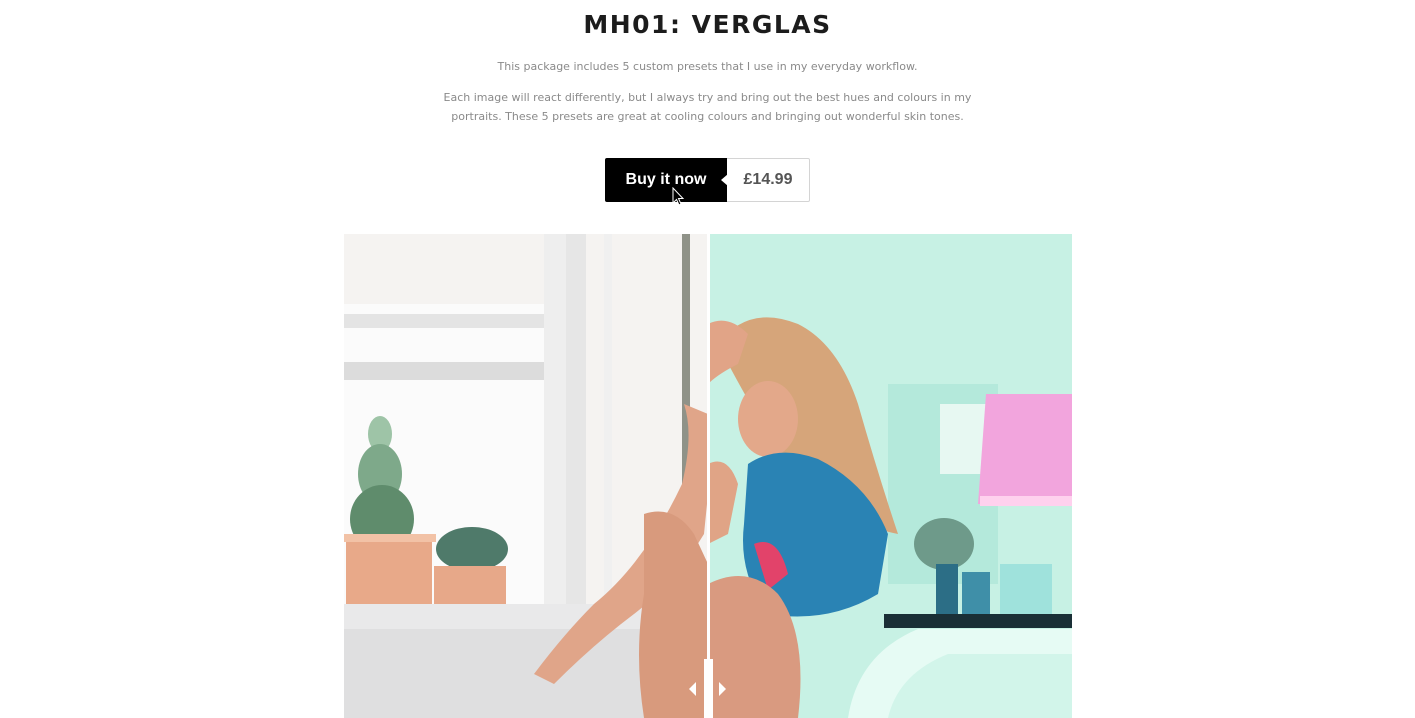 This screenshot has width=1415, height=718. I want to click on buy-now-button: Buy it now, so click(666, 180).